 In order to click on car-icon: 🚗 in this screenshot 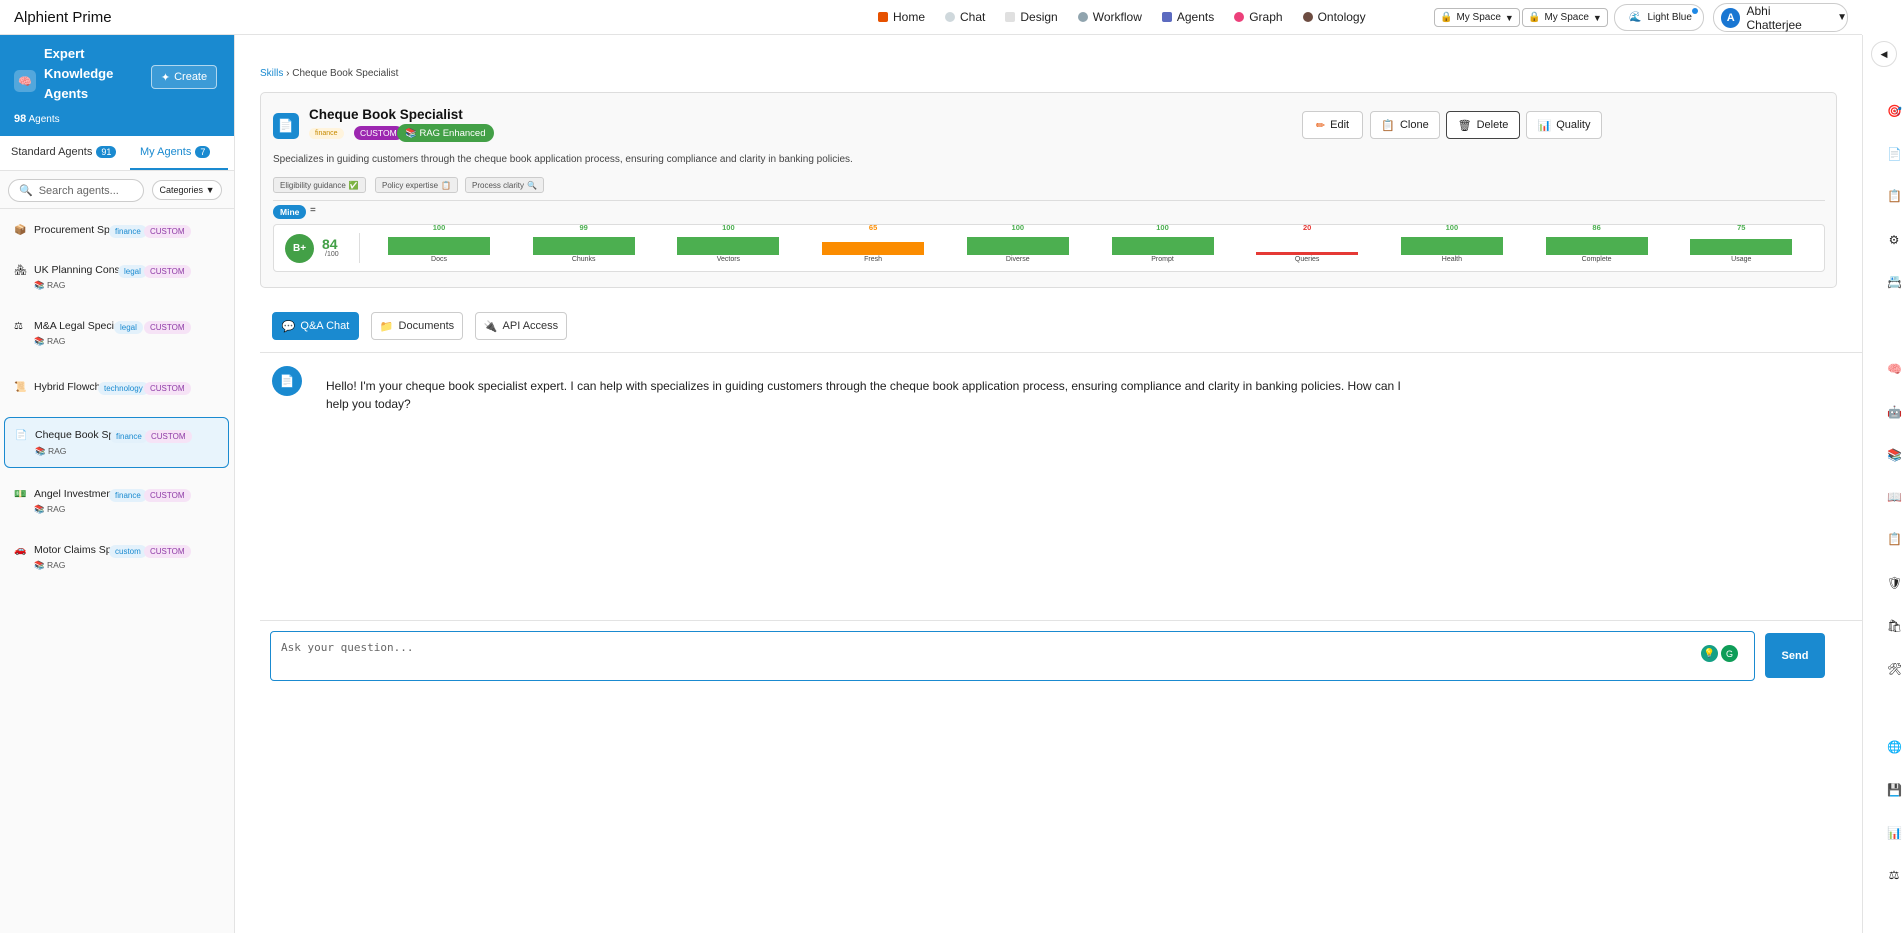, I will do `click(20, 550)`.